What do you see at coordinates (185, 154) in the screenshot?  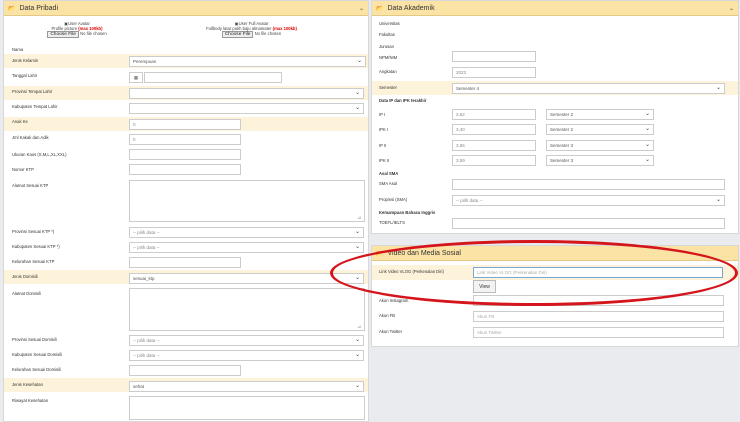 I see `ukuran-kaos-input` at bounding box center [185, 154].